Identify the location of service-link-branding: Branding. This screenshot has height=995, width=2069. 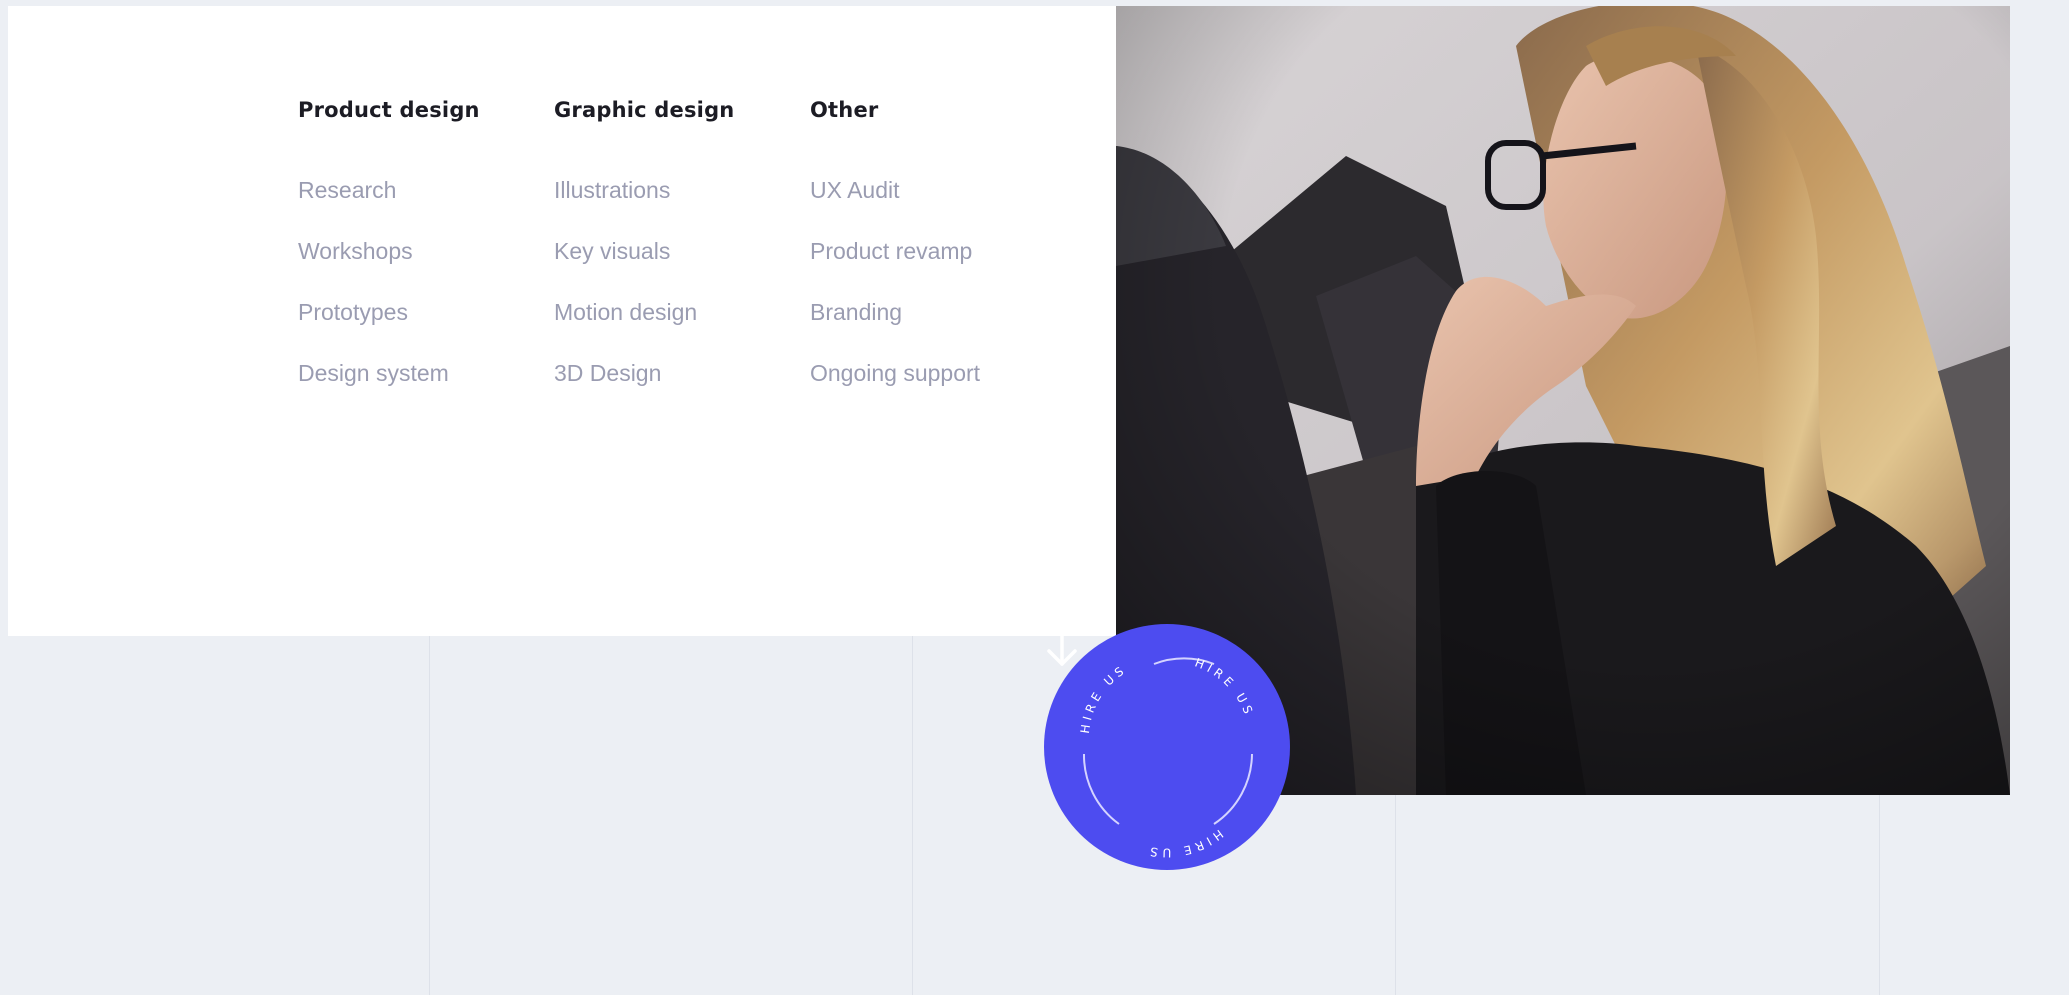
(930, 312).